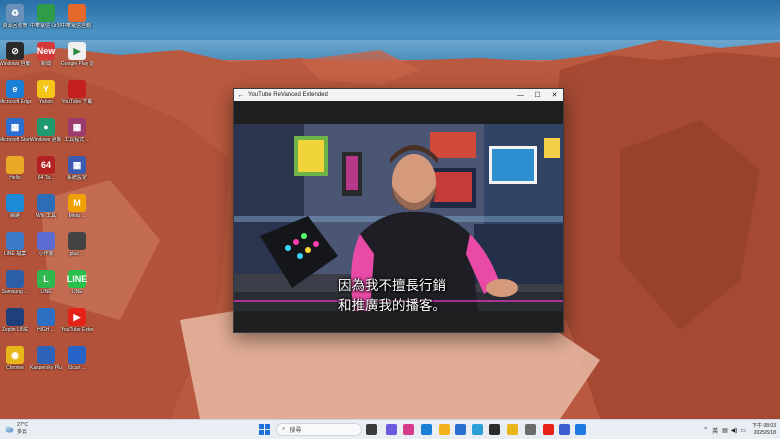  Describe the element at coordinates (45, 64) in the screenshot. I see `desktop-icon-label: 新聞` at that location.